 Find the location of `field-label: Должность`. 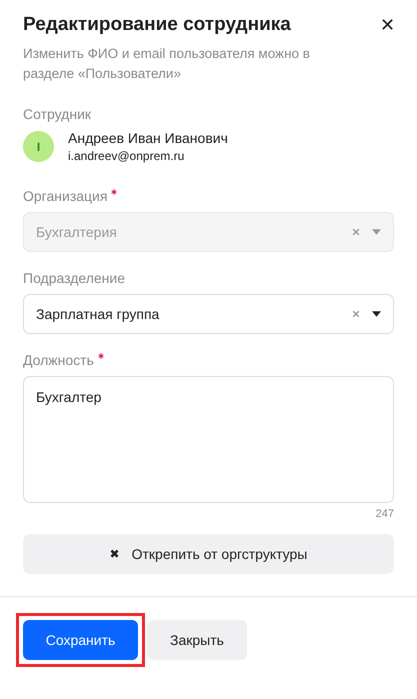

field-label: Должность is located at coordinates (58, 360).